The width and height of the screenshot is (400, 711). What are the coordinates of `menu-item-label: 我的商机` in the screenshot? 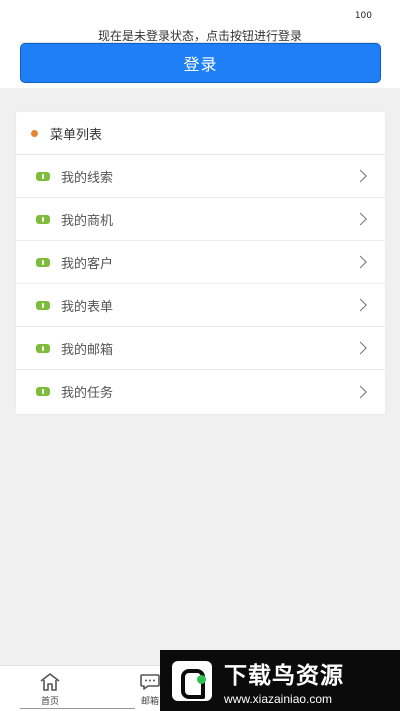 It's located at (87, 221).